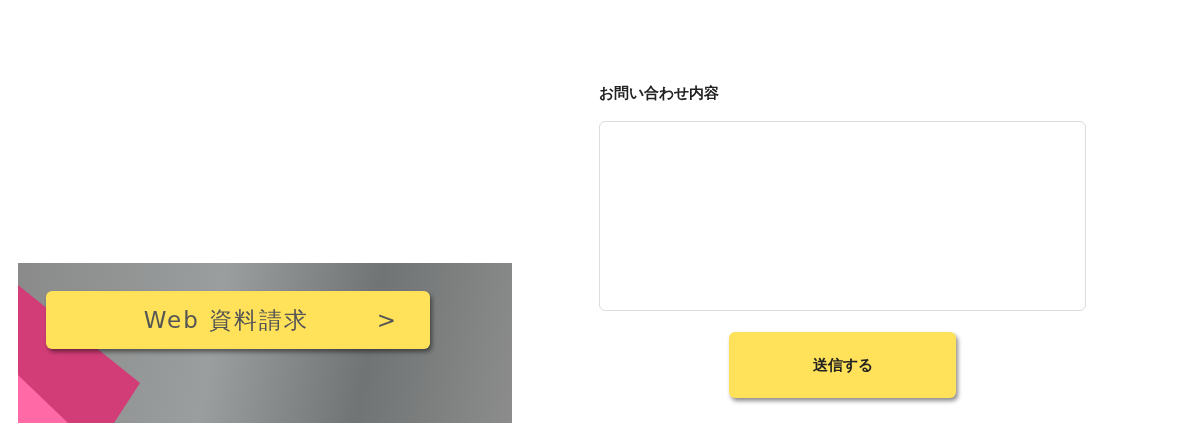 The image size is (1195, 424). What do you see at coordinates (238, 320) in the screenshot?
I see `document-request-button: Web 資料請求 >` at bounding box center [238, 320].